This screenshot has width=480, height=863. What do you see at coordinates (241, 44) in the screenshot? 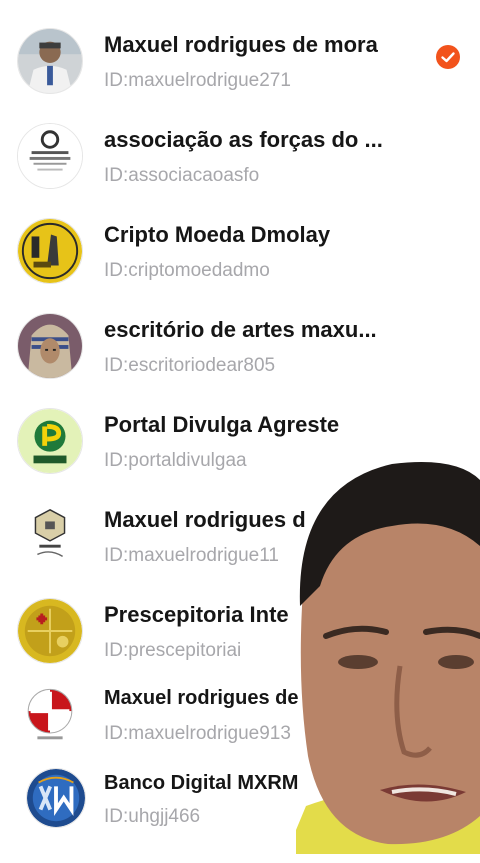
I see `account-name: Maxuel rodrigues de mora` at bounding box center [241, 44].